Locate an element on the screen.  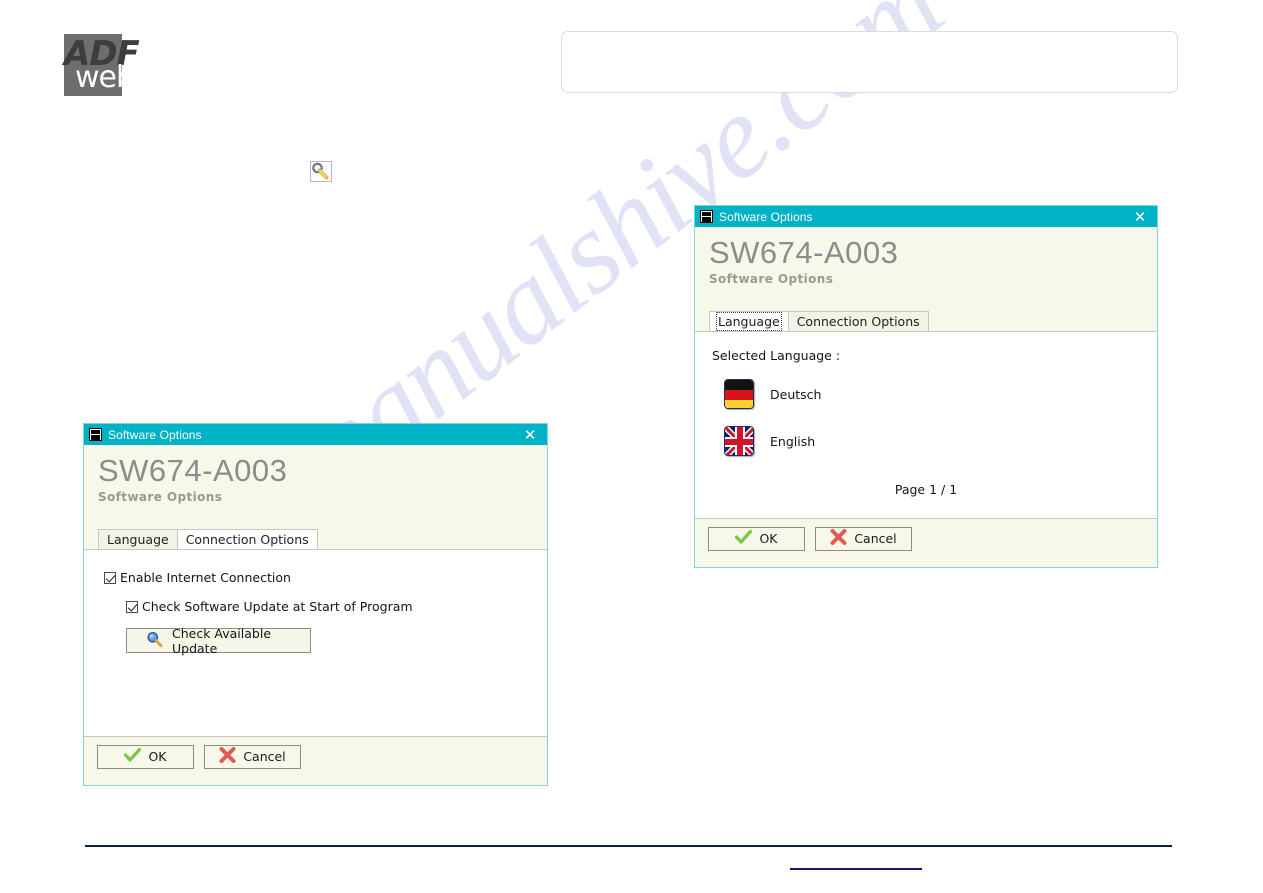
magnifier-icon is located at coordinates (154, 641).